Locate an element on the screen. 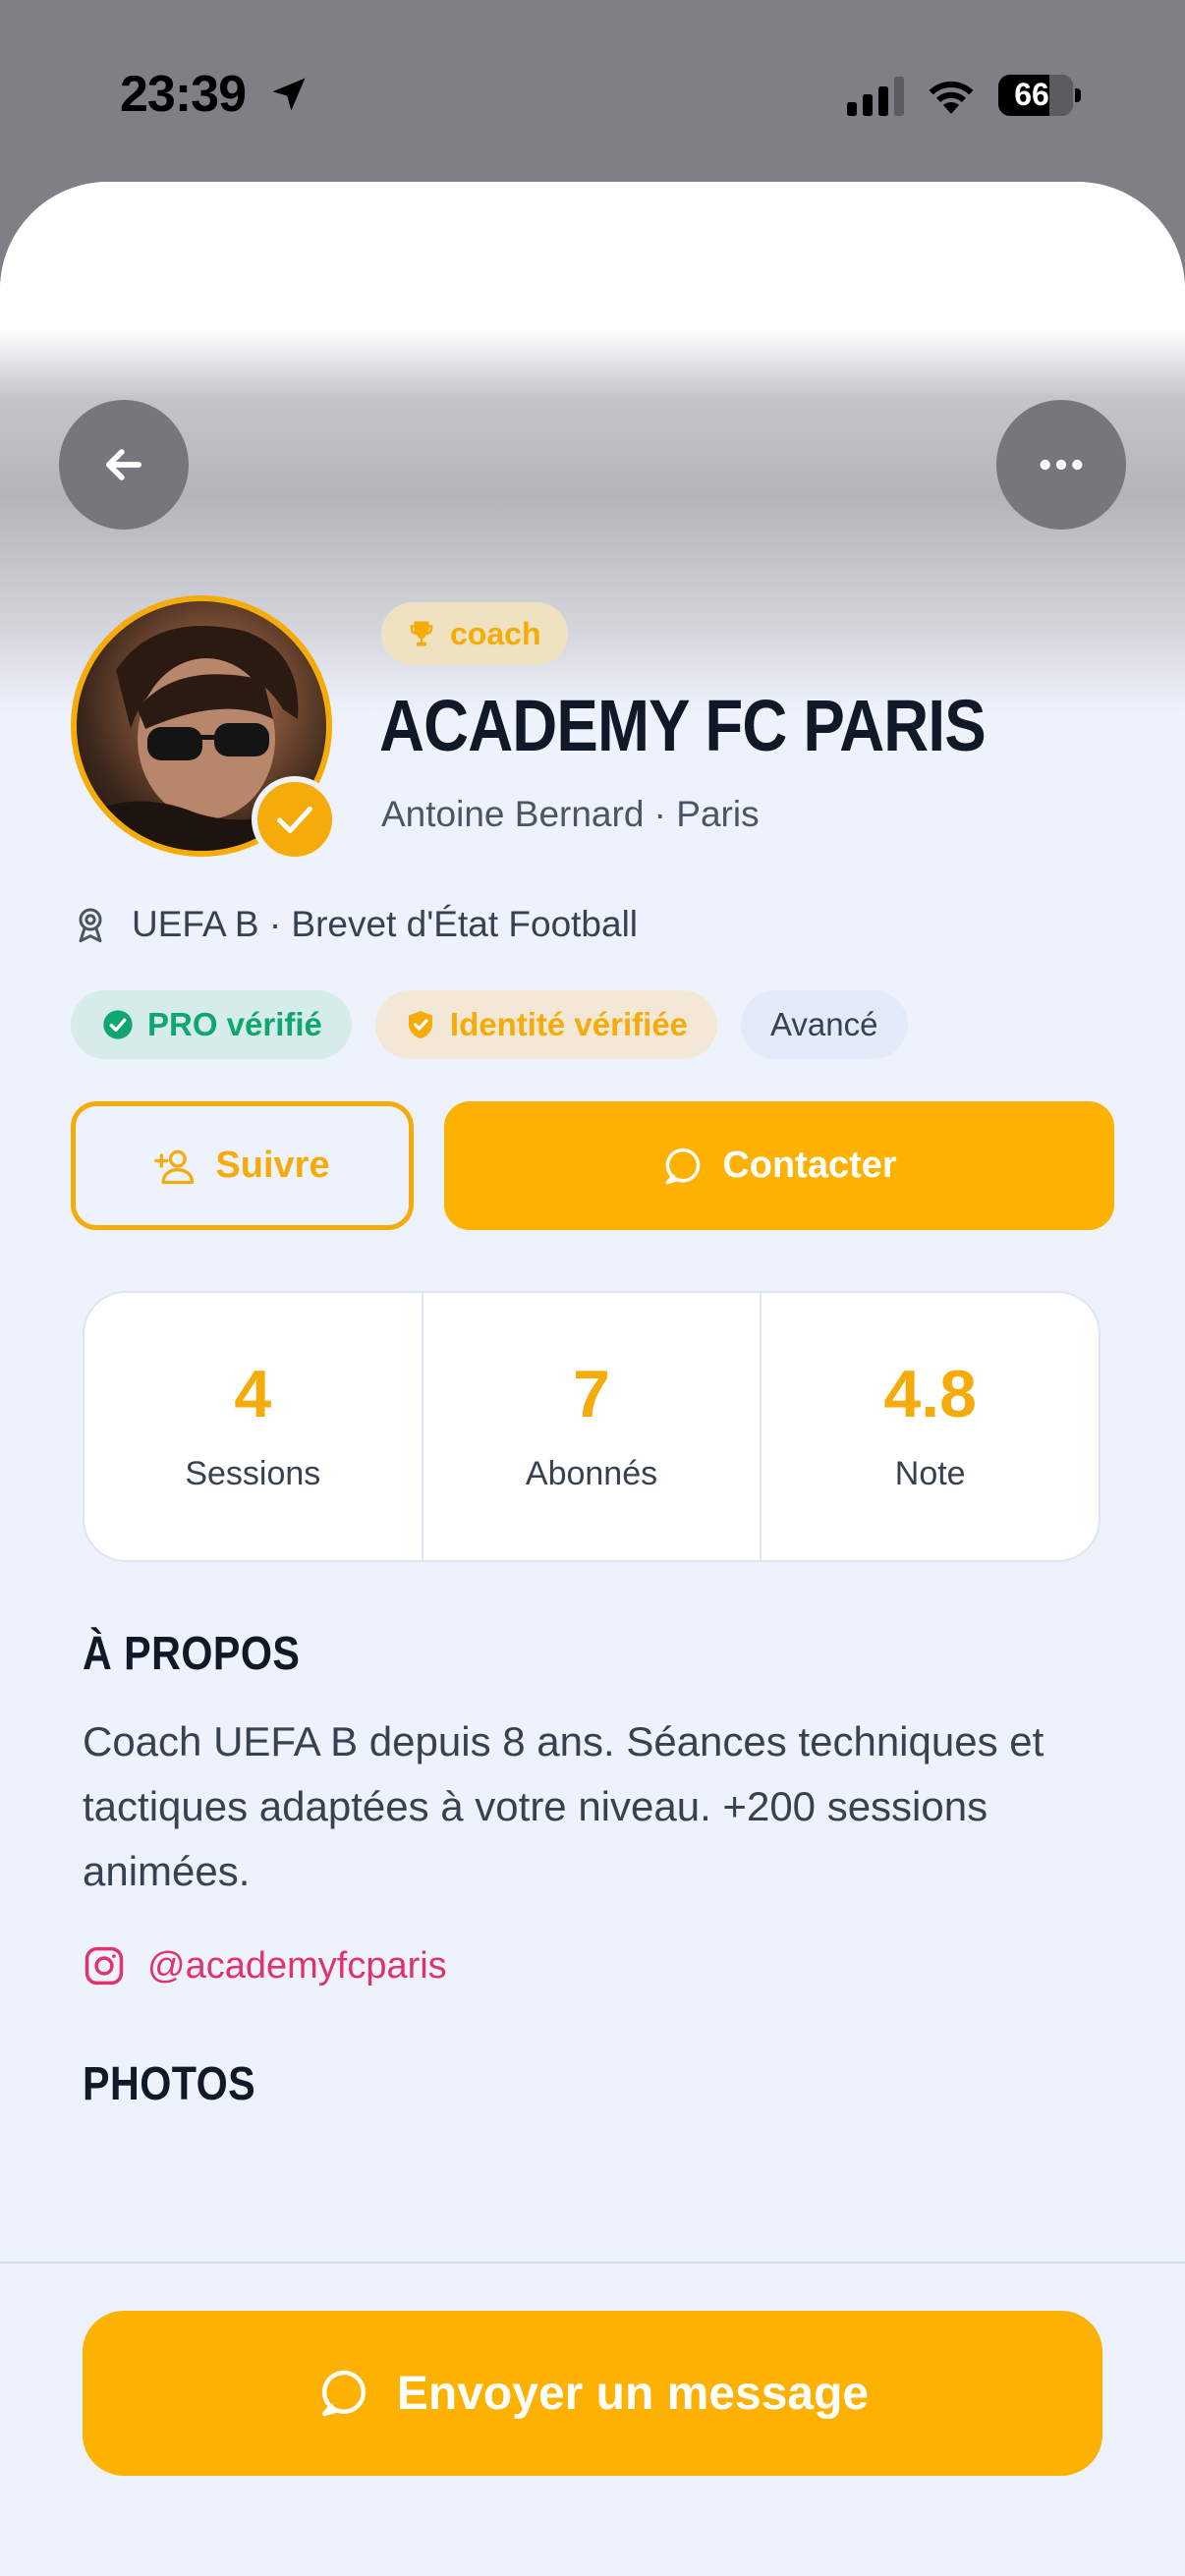 This screenshot has width=1185, height=2576. wifi-icon is located at coordinates (952, 97).